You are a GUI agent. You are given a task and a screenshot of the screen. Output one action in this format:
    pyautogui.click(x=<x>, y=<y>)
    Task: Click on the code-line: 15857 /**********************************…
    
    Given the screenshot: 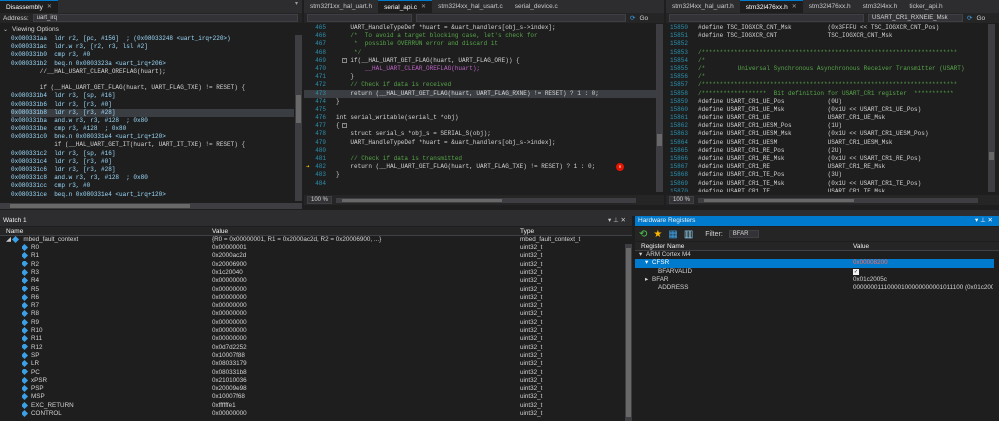 What is the action you would take?
    pyautogui.click(x=826, y=85)
    